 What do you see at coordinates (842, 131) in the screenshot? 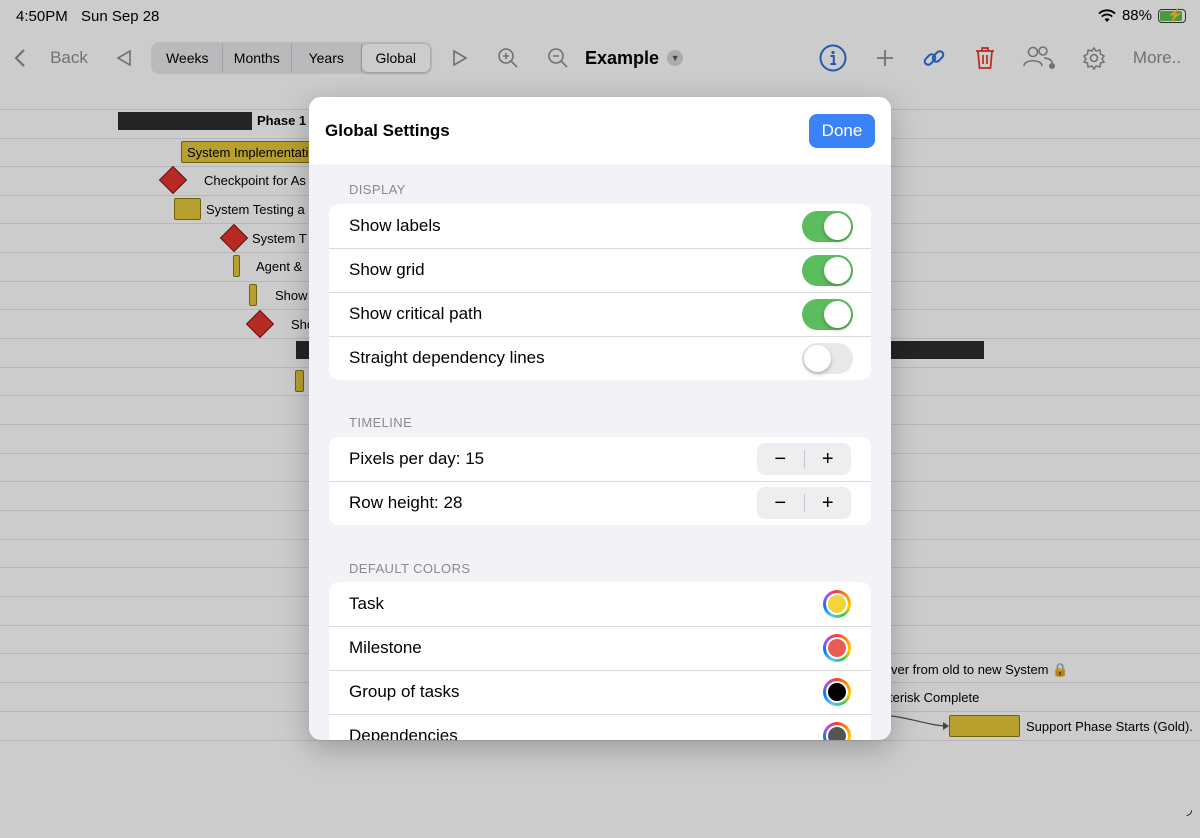
I see `done-button: Done` at bounding box center [842, 131].